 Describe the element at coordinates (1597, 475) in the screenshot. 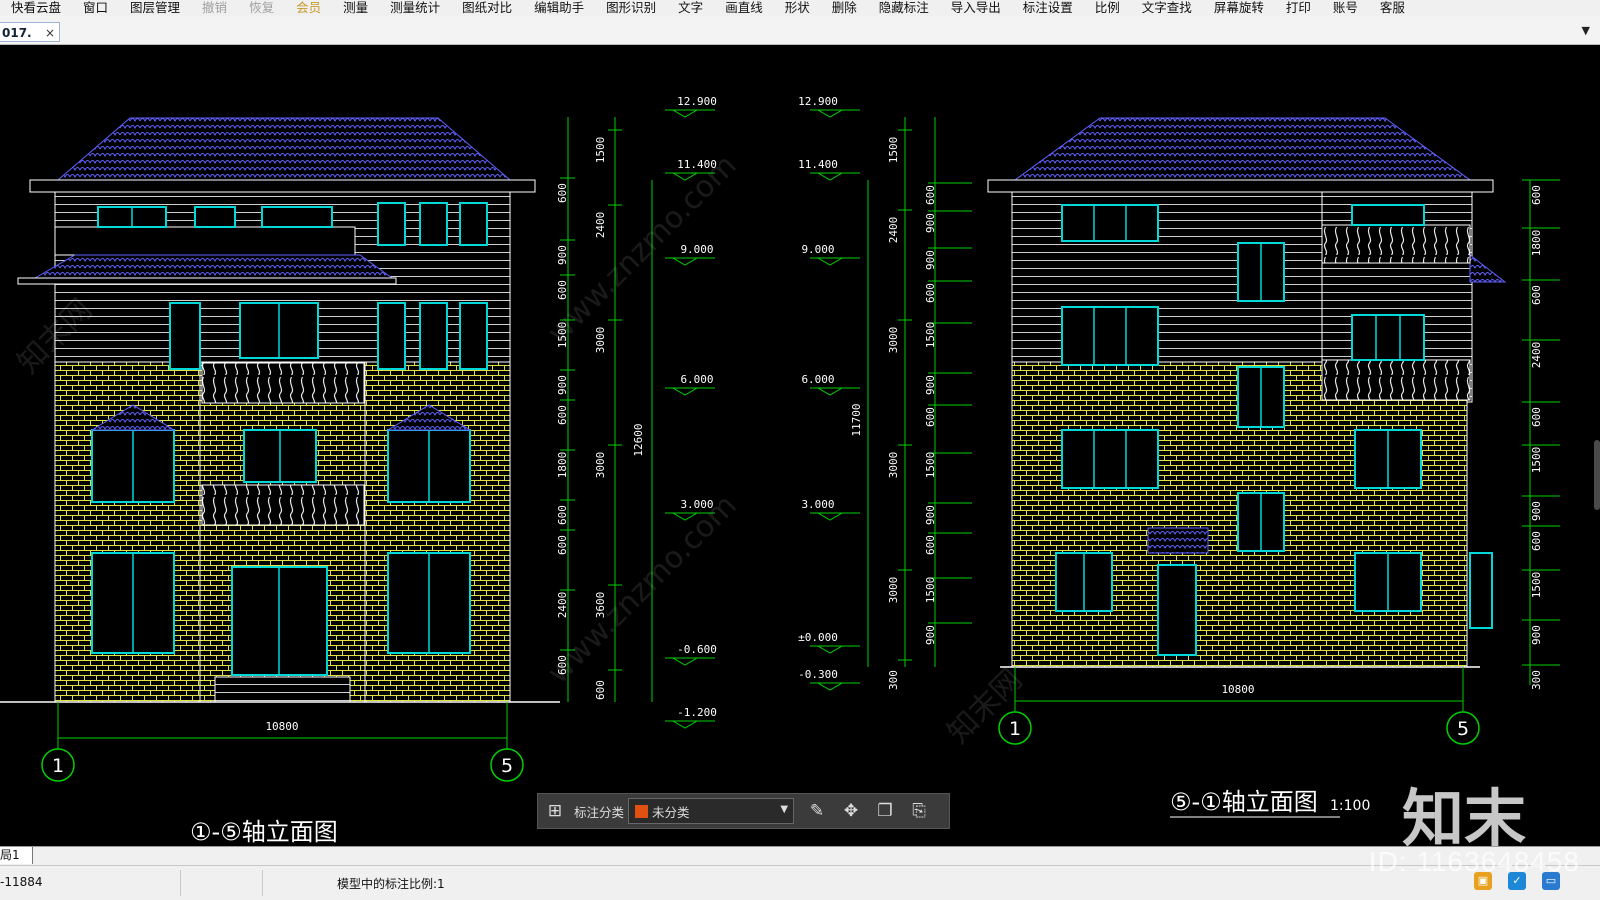

I see `vertical-scrollbar` at that location.